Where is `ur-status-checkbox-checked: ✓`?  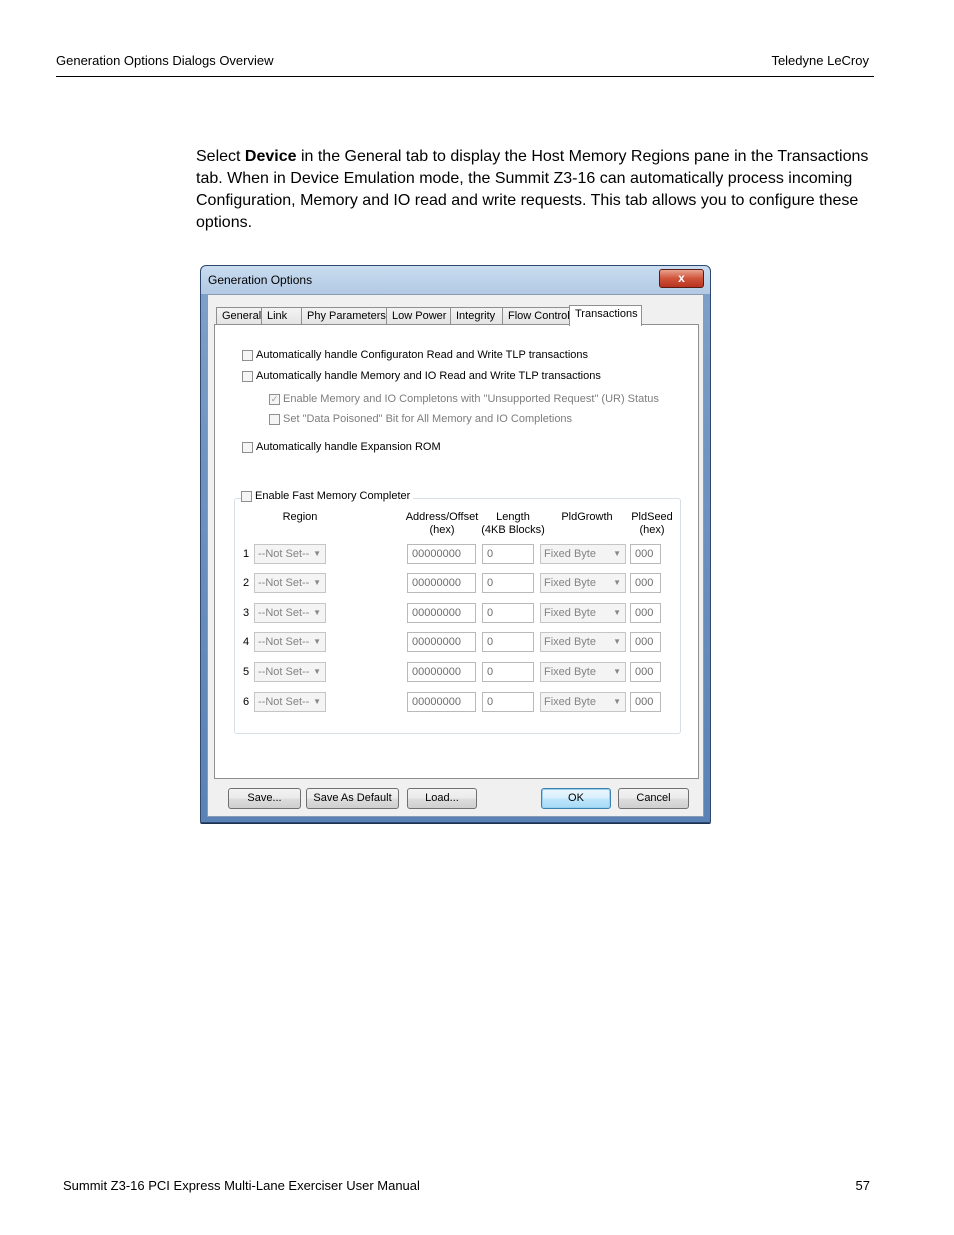
ur-status-checkbox-checked: ✓ is located at coordinates (274, 399).